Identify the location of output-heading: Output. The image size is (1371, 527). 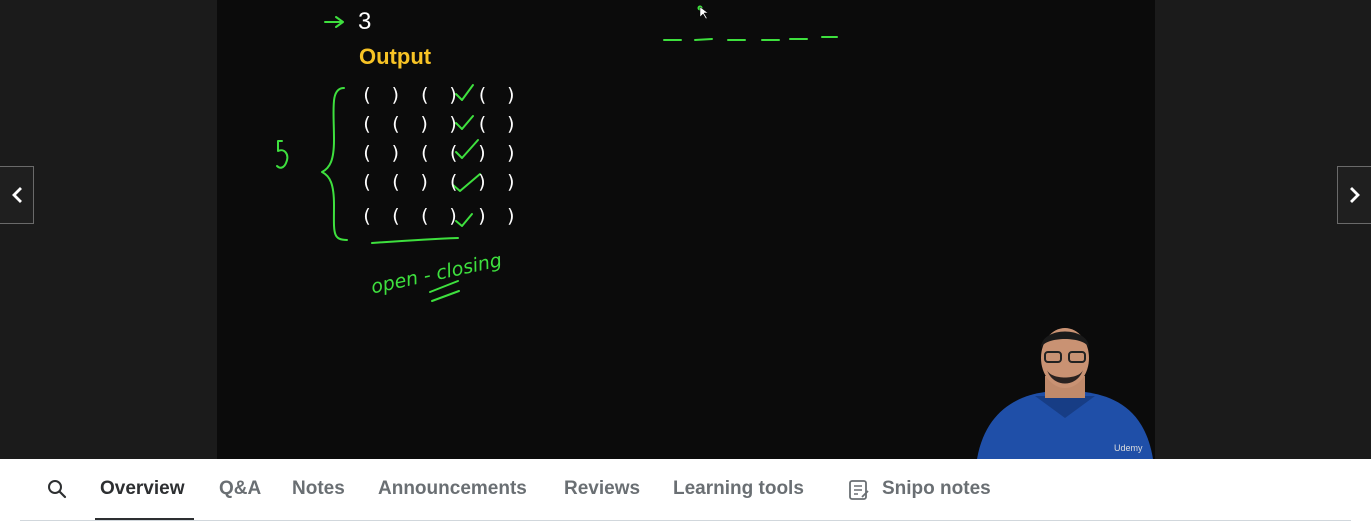
(395, 56).